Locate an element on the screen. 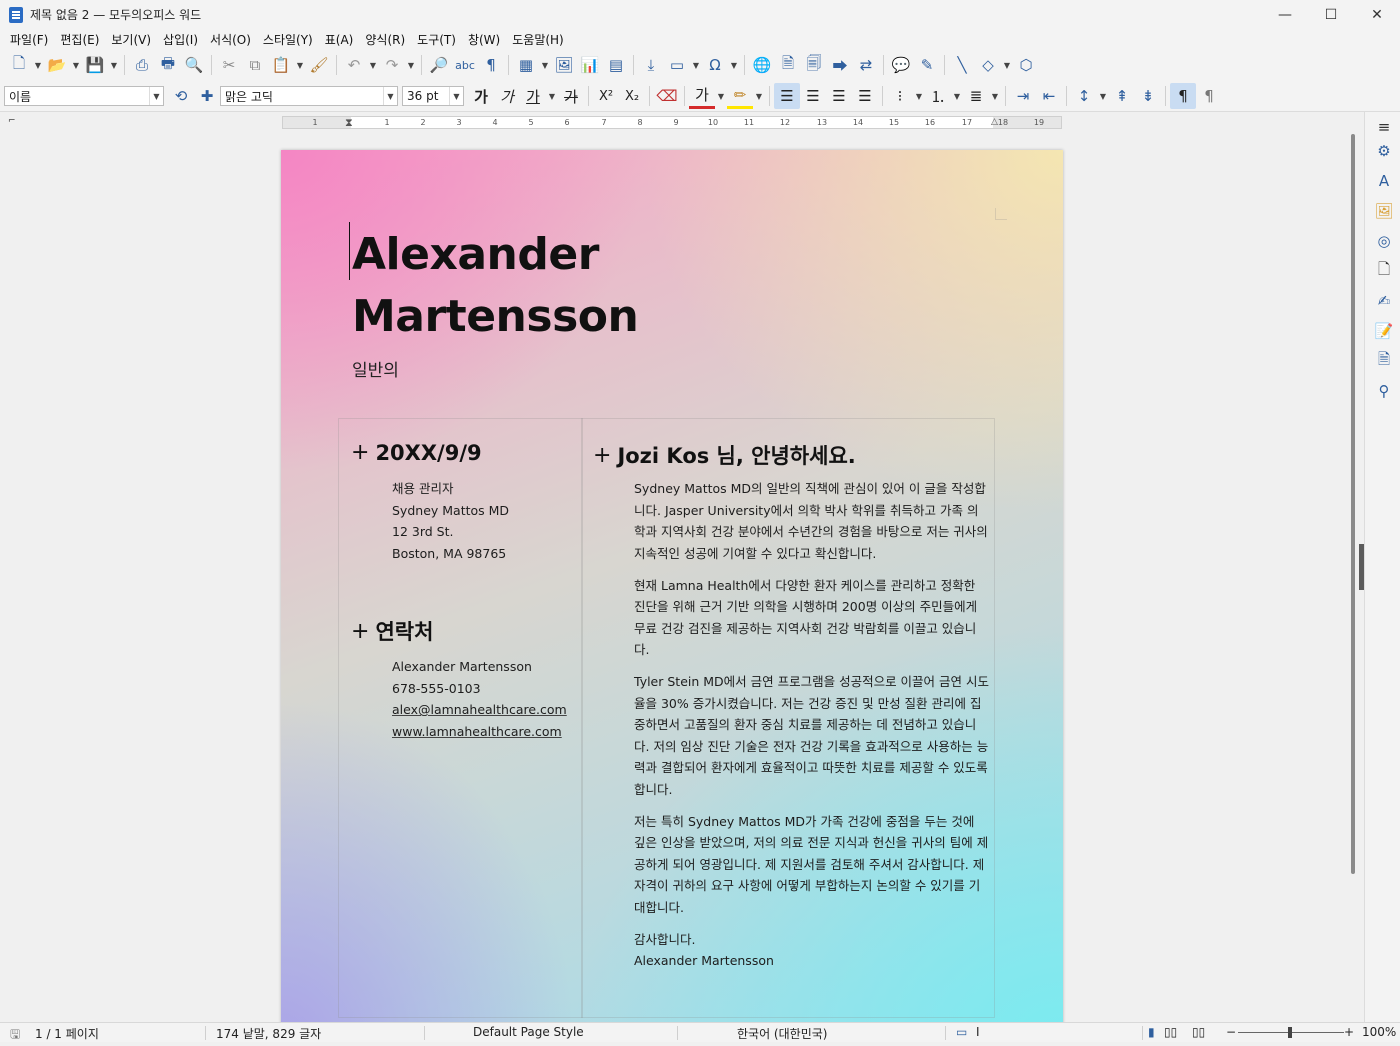  maximize-button: ☐ is located at coordinates (1331, 14).